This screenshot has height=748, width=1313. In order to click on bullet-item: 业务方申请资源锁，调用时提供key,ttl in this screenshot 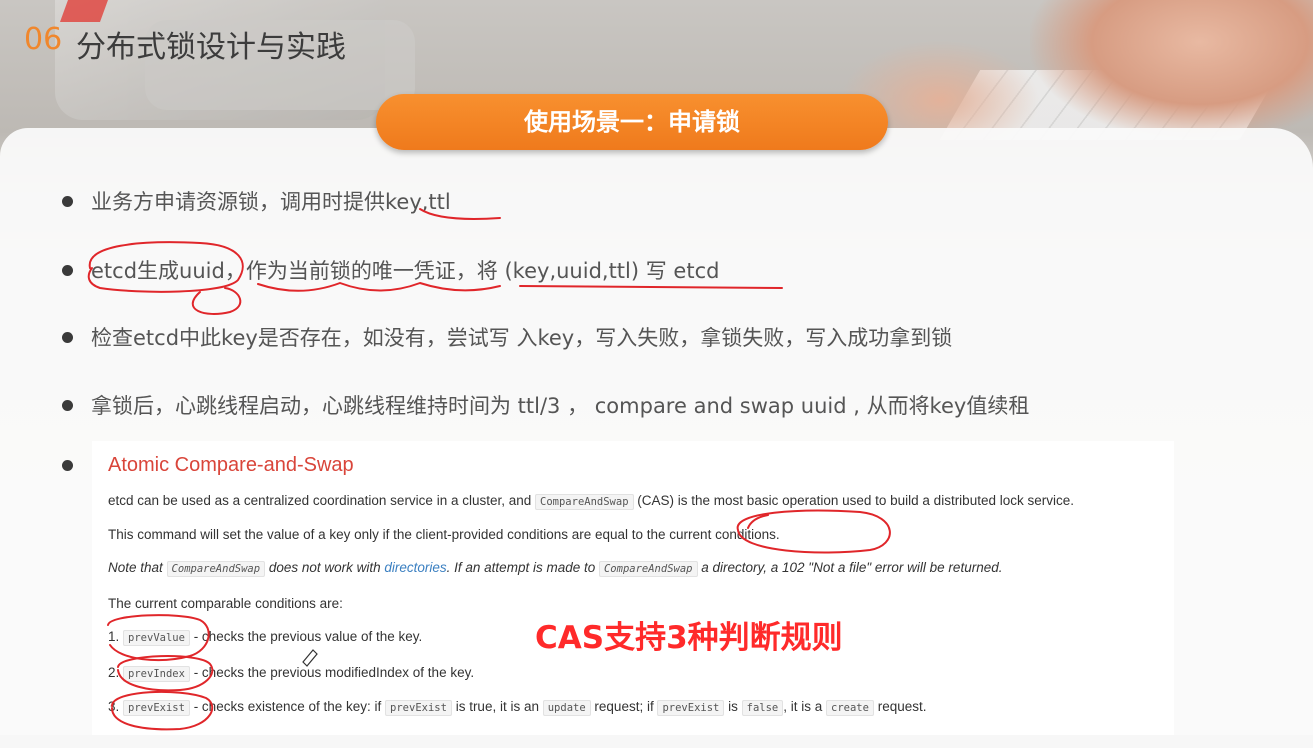, I will do `click(256, 201)`.